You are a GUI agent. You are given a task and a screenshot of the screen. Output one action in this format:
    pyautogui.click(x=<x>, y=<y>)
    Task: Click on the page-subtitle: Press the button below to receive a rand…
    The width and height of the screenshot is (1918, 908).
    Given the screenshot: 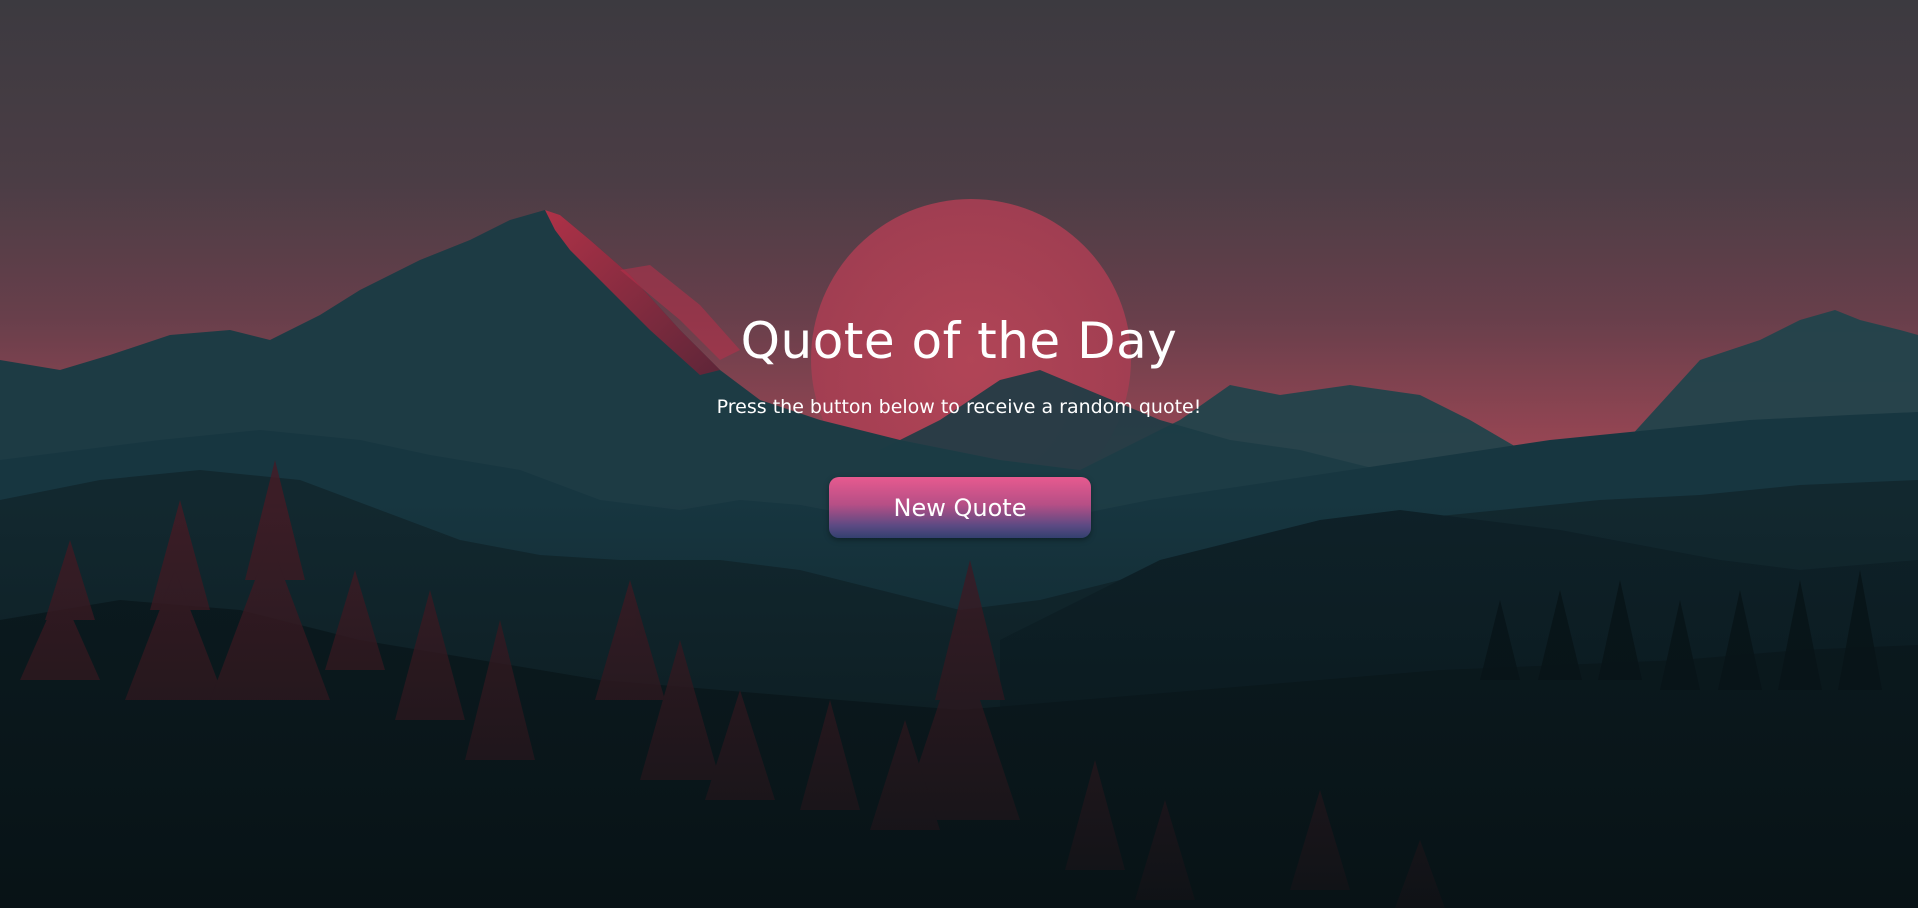 What is the action you would take?
    pyautogui.click(x=959, y=407)
    